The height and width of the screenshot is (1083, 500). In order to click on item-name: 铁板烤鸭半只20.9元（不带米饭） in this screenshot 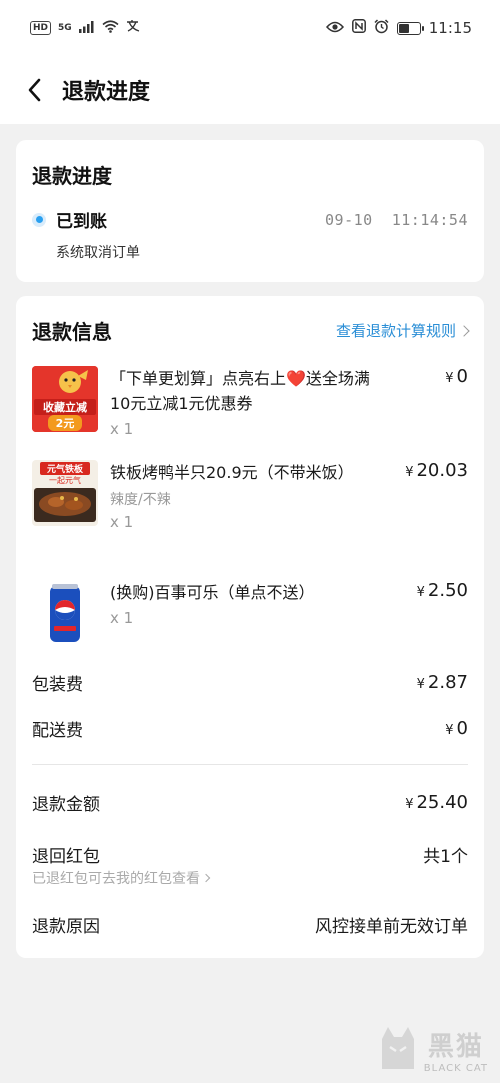, I will do `click(232, 472)`.